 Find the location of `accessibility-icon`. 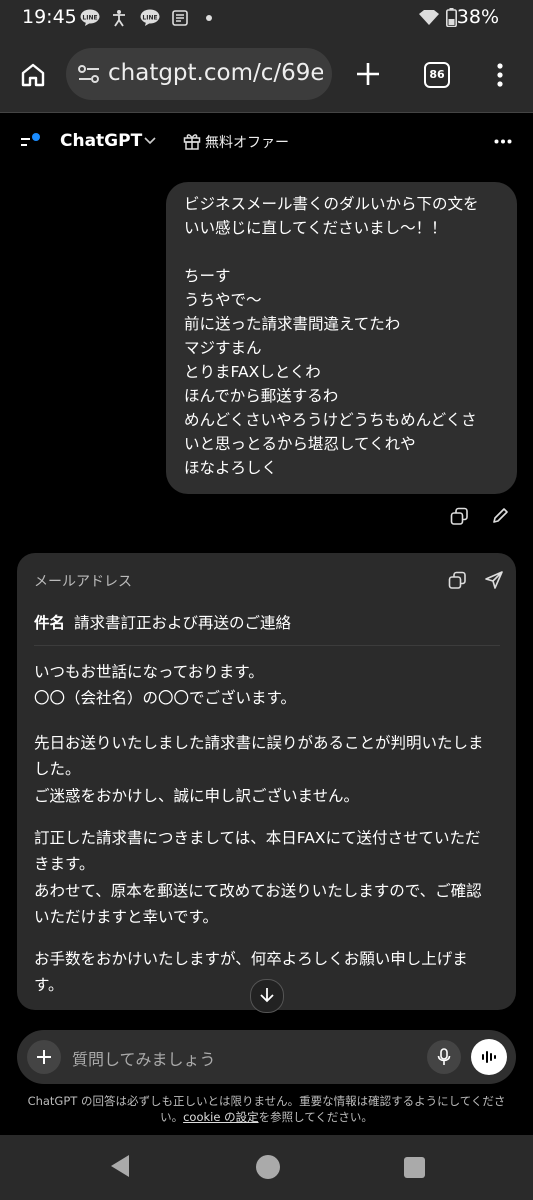

accessibility-icon is located at coordinates (119, 18).